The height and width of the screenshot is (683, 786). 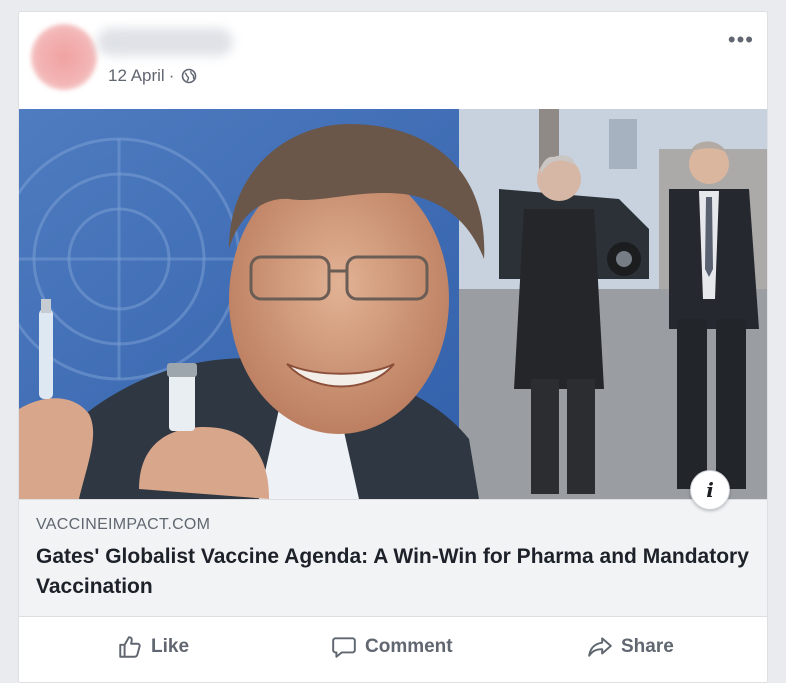 I want to click on link-domain: VACCINEIMPACT.COM, so click(x=123, y=524).